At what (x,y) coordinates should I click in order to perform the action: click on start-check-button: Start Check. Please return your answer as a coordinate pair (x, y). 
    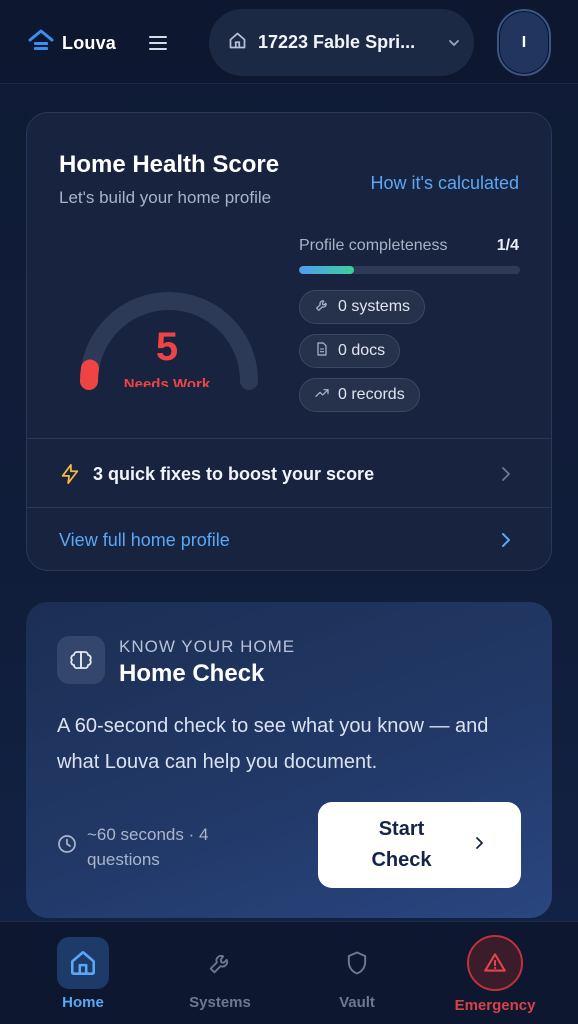
    Looking at the image, I should click on (419, 845).